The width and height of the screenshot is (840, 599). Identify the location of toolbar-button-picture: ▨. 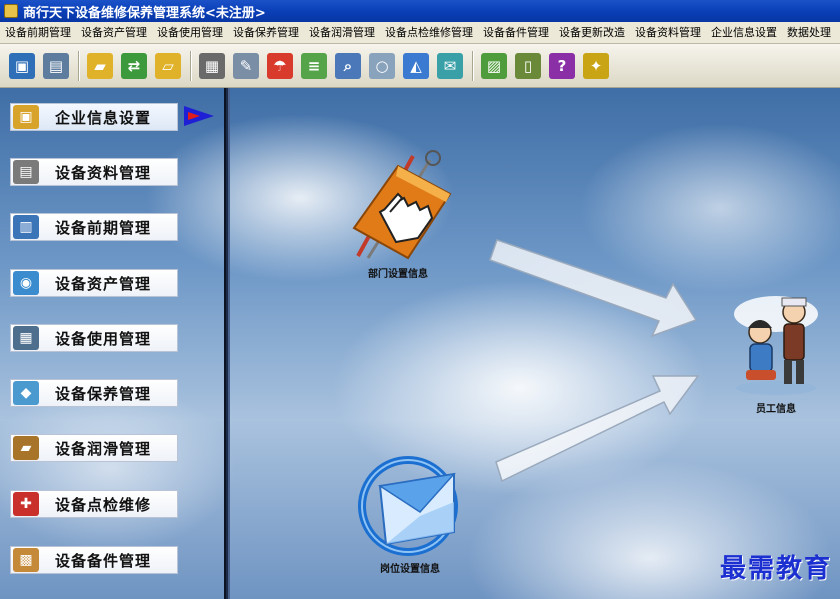
(494, 66).